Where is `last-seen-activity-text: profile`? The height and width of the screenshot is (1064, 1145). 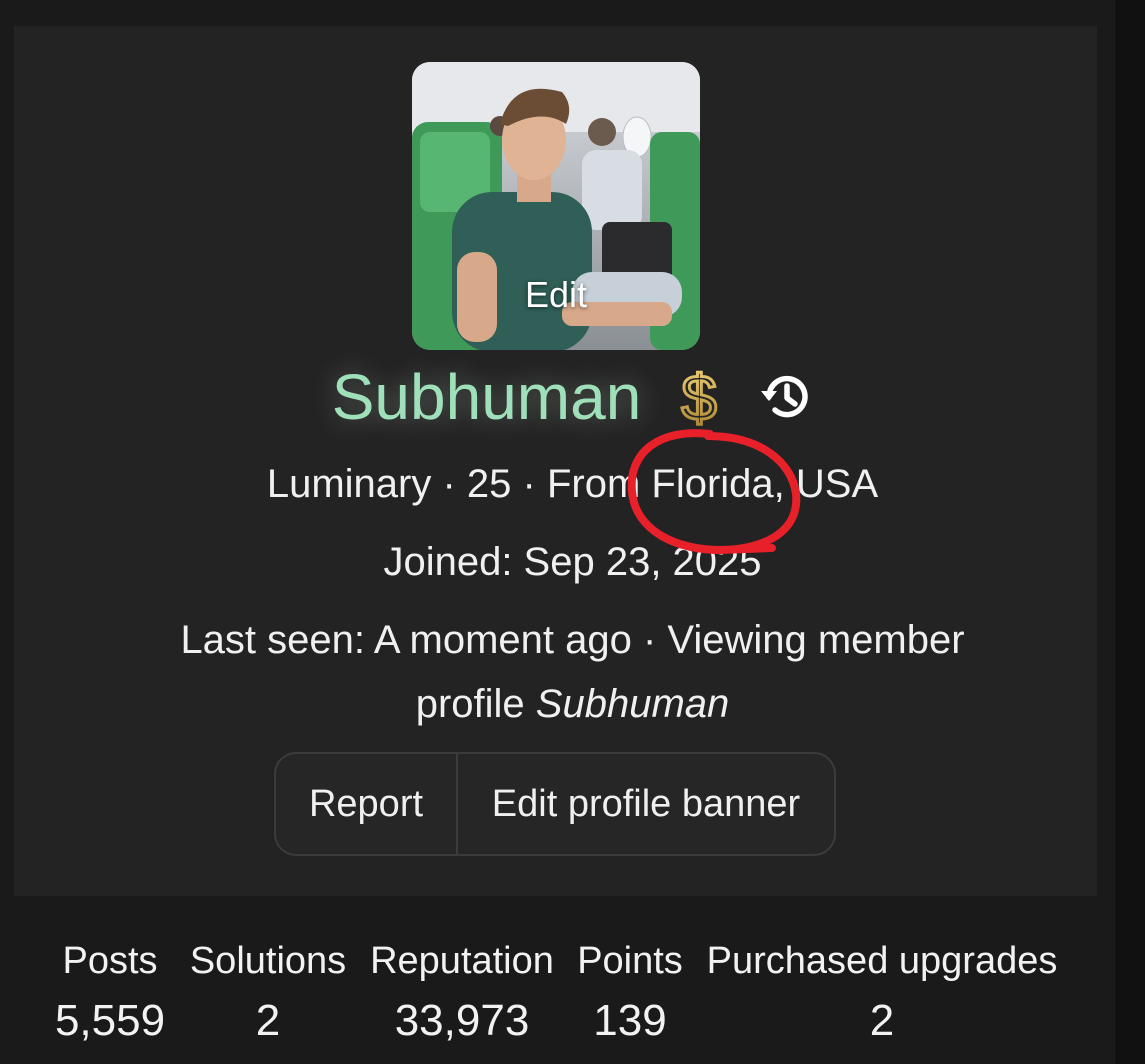 last-seen-activity-text: profile is located at coordinates (475, 704).